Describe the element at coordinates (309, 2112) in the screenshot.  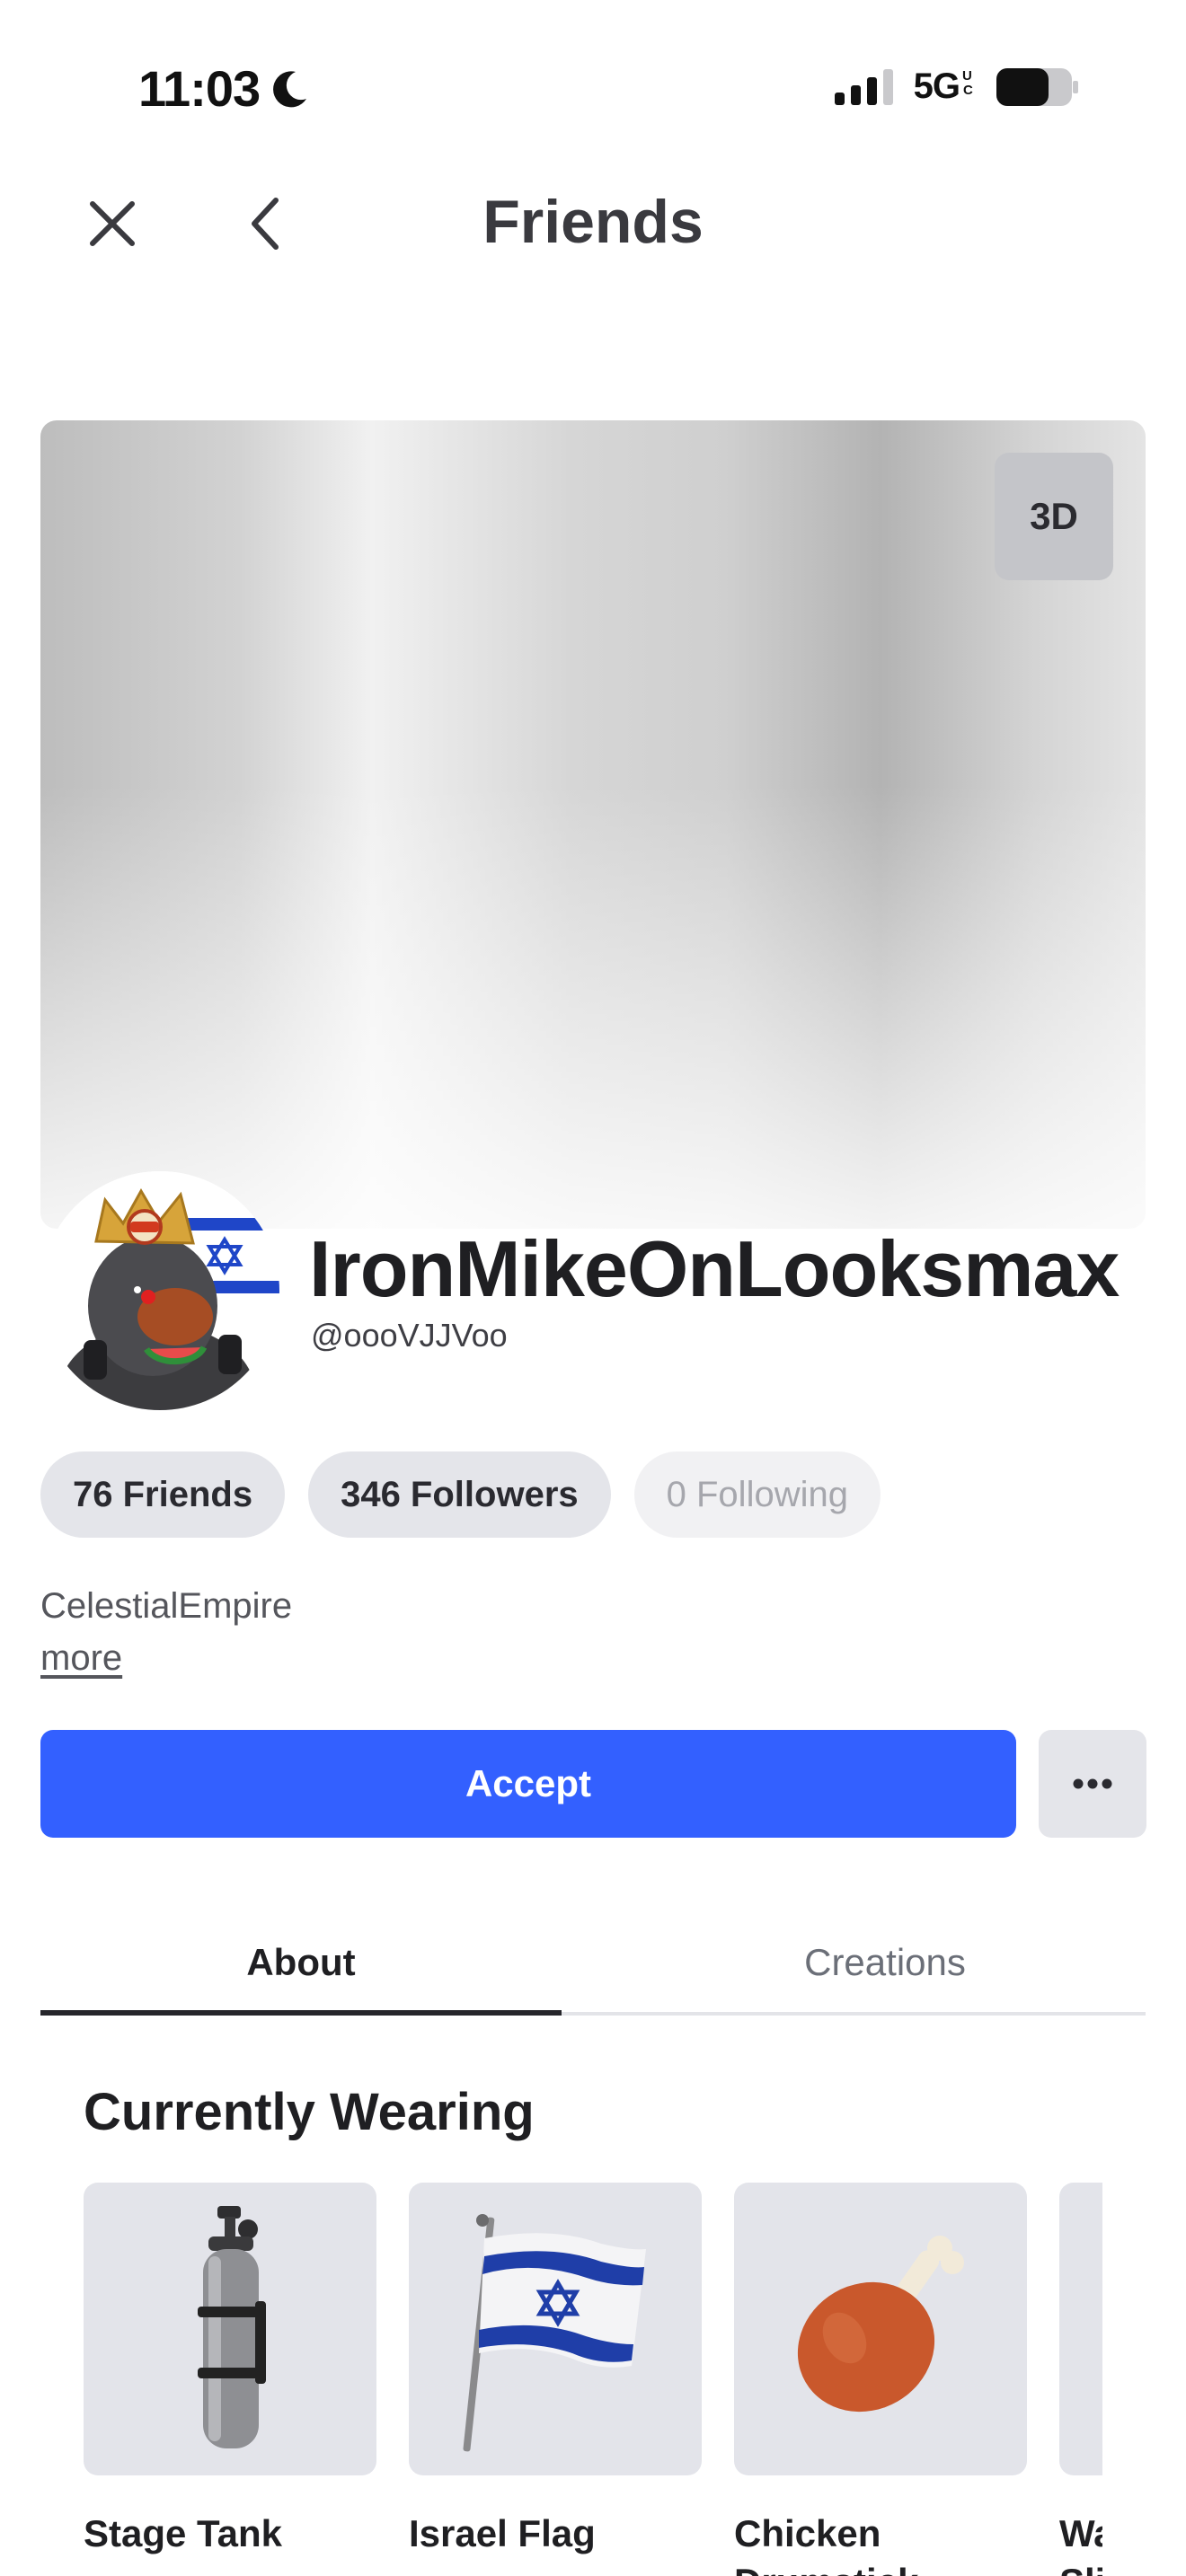
I see `currently-wearing-title: Currently Wearing` at that location.